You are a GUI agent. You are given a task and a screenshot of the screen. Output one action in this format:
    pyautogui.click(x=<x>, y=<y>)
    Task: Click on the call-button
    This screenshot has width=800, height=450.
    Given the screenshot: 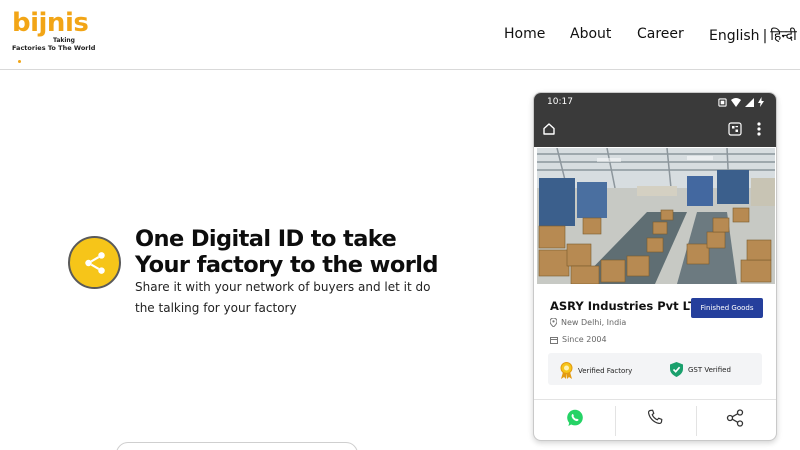 What is the action you would take?
    pyautogui.click(x=655, y=419)
    